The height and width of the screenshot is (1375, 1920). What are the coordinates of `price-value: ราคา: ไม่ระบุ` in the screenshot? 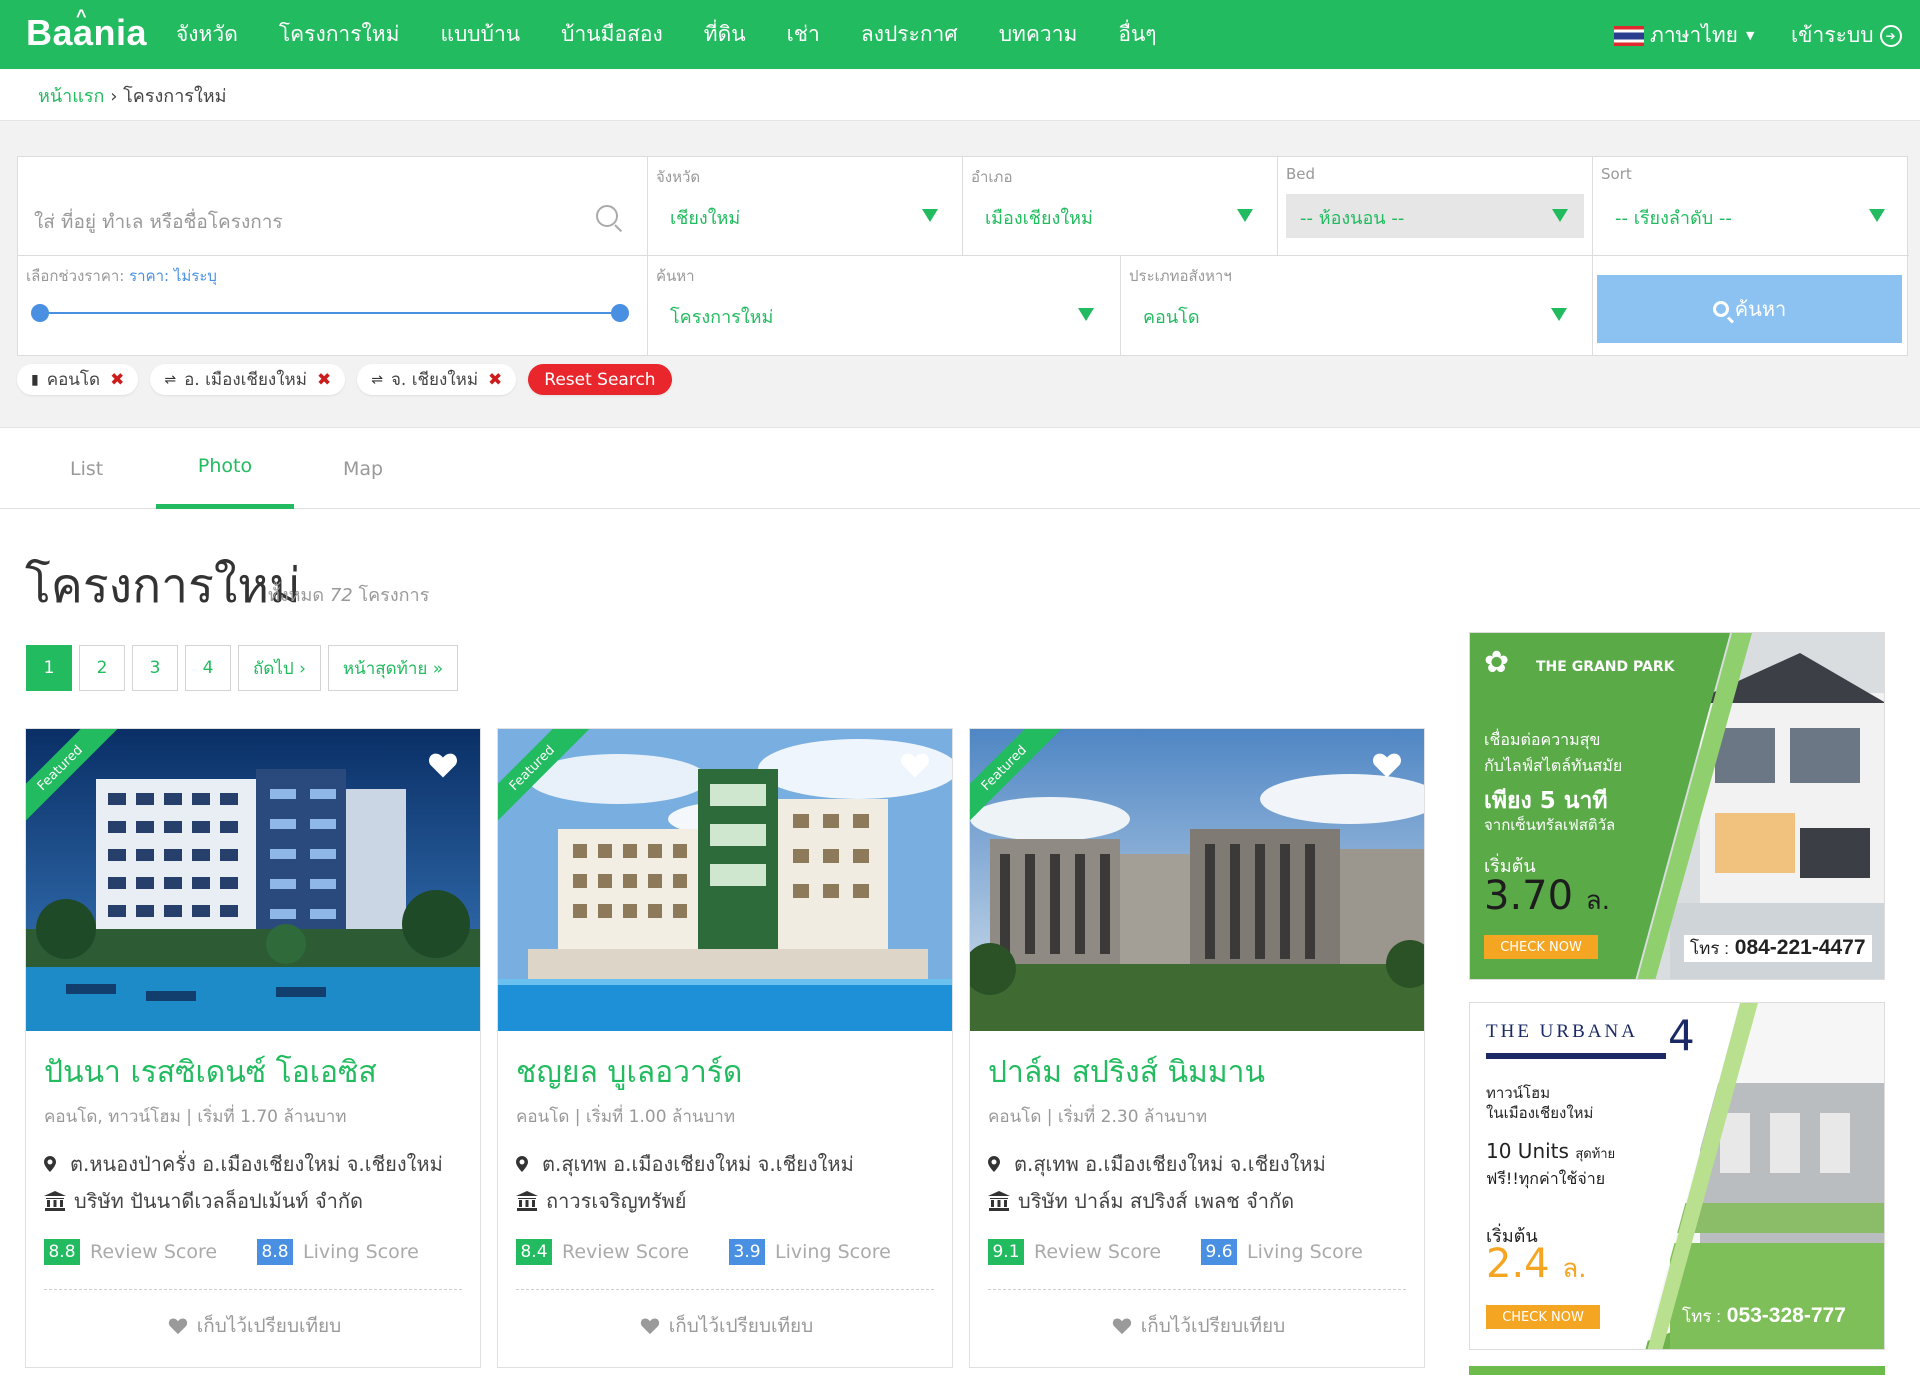 It's located at (173, 276).